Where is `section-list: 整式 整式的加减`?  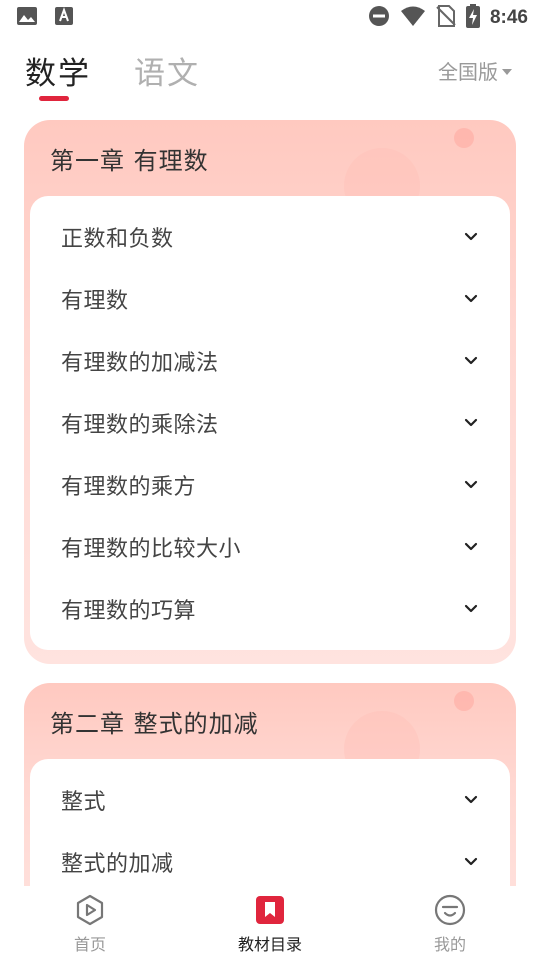
section-list: 整式 整式的加减 is located at coordinates (270, 822).